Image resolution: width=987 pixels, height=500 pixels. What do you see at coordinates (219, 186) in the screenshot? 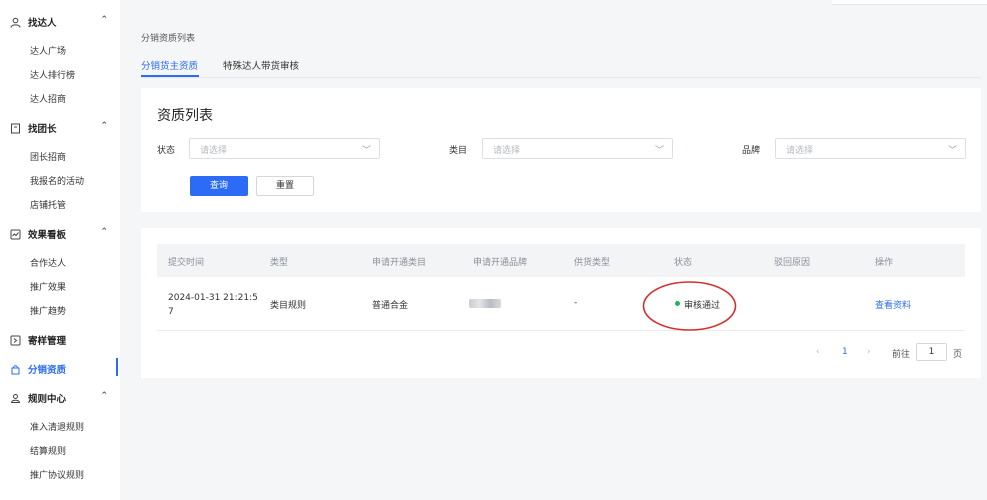
I see `query-button: 查询` at bounding box center [219, 186].